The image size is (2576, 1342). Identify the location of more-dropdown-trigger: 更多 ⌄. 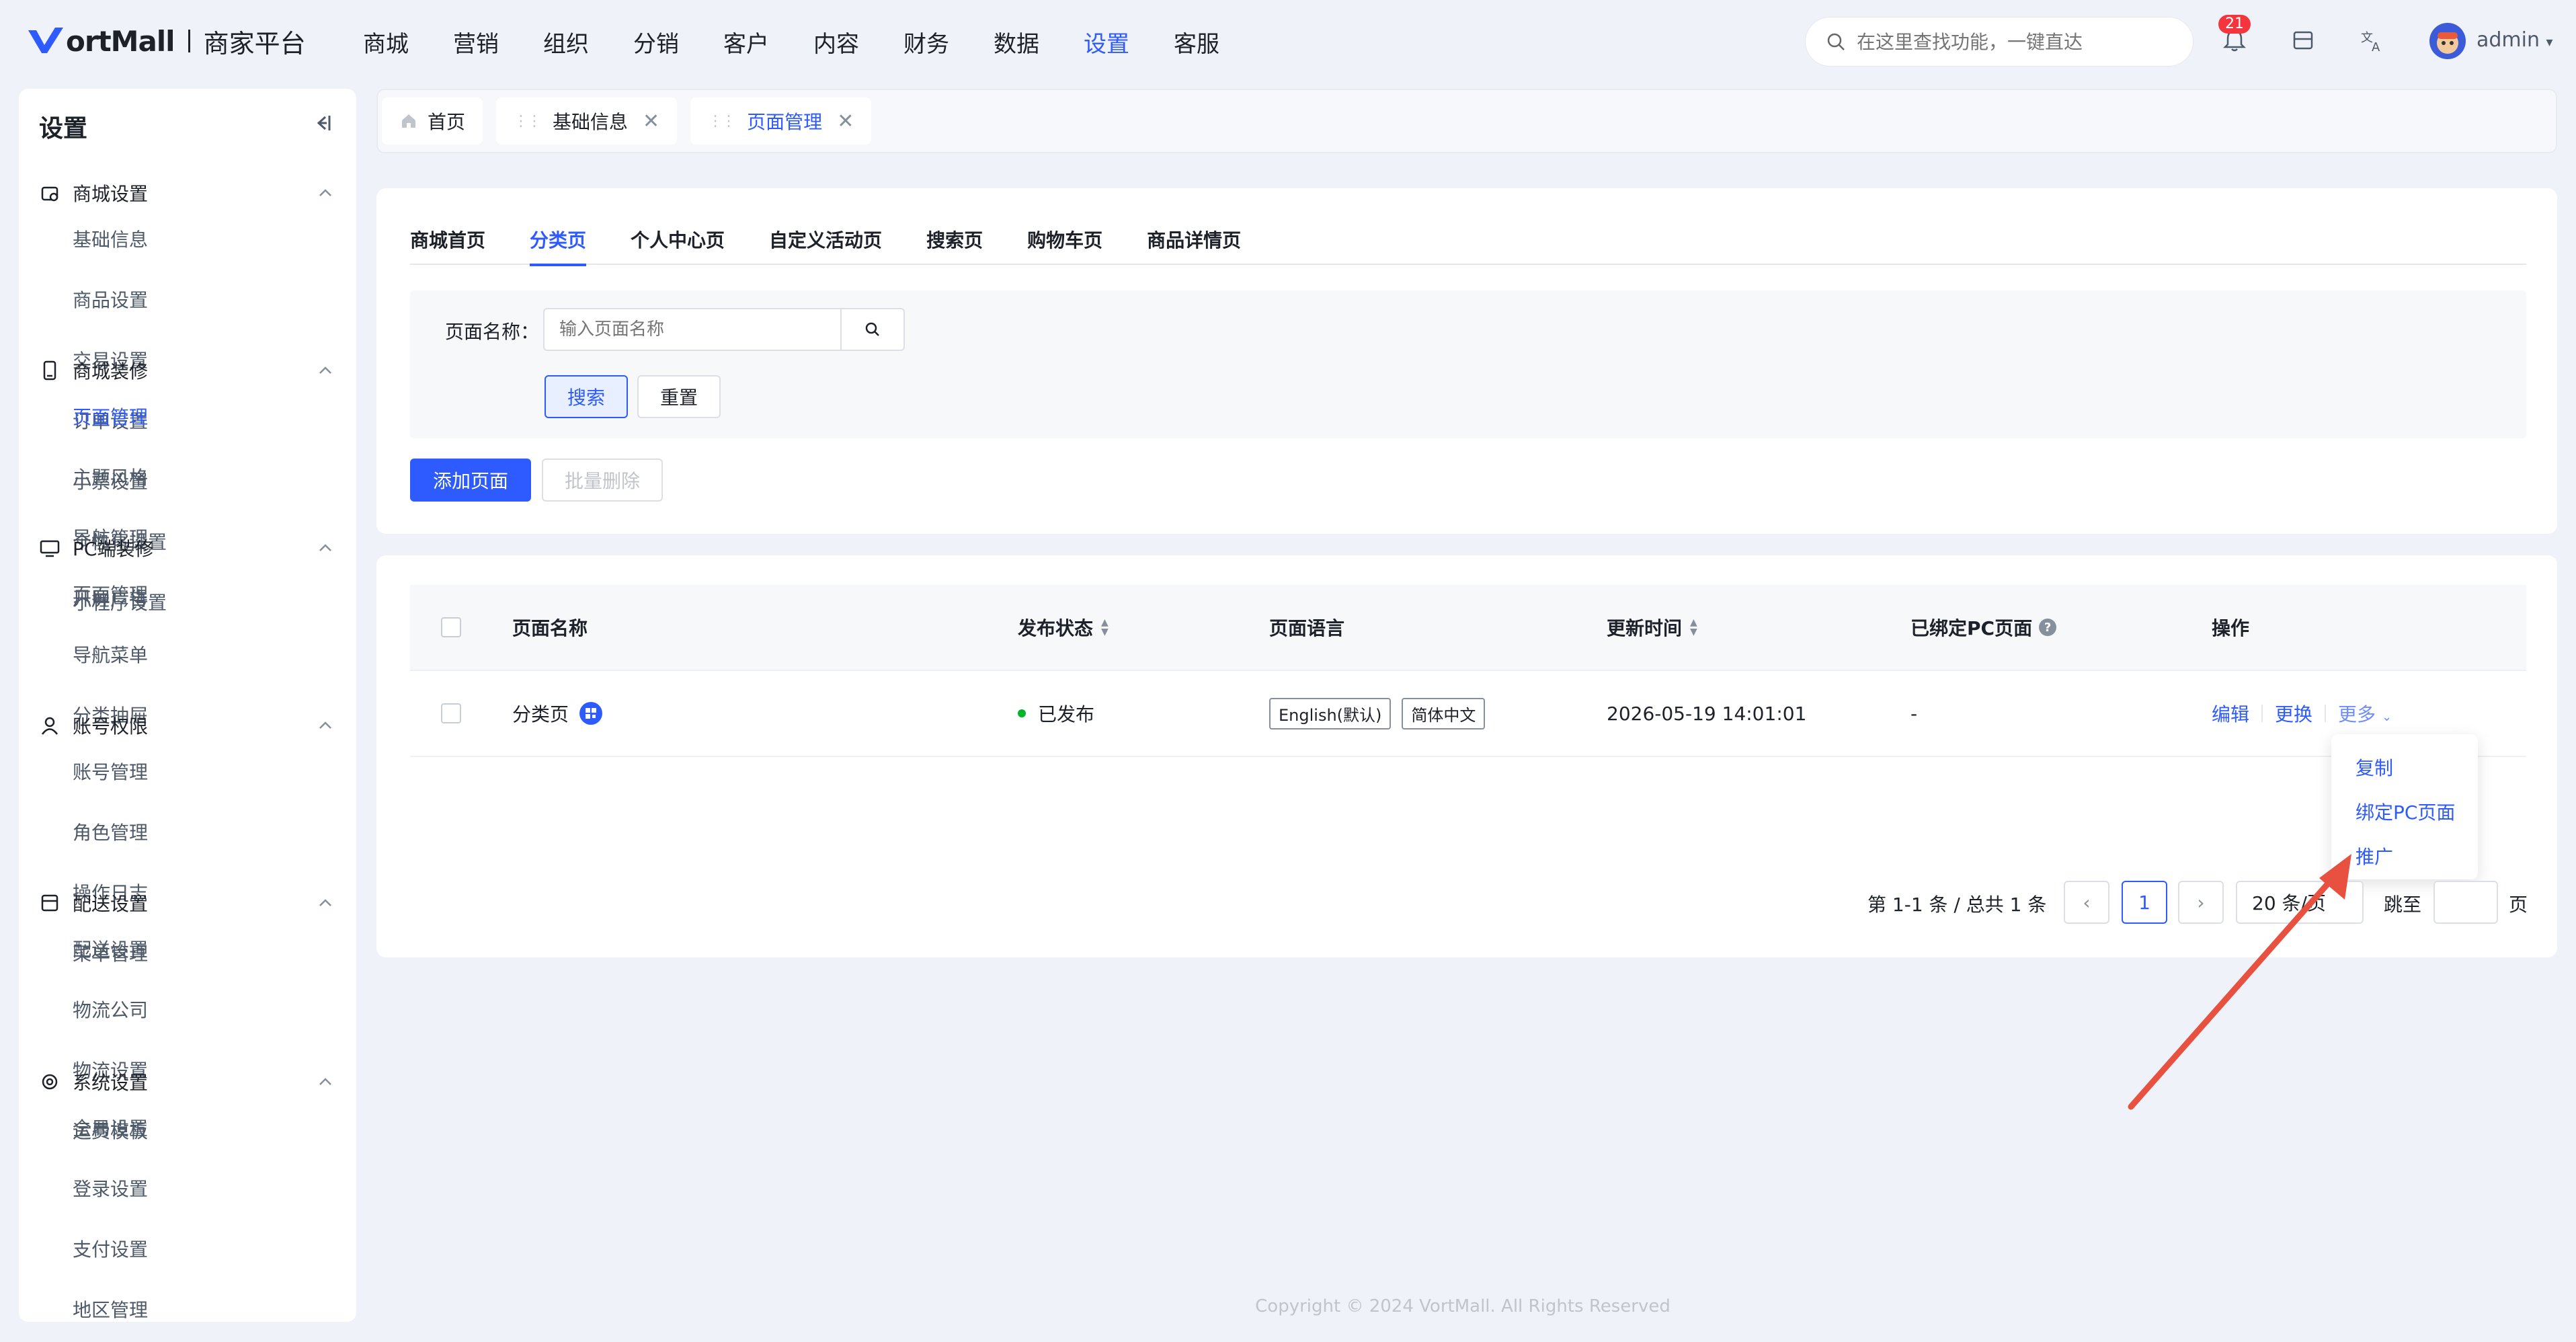
(2365, 713).